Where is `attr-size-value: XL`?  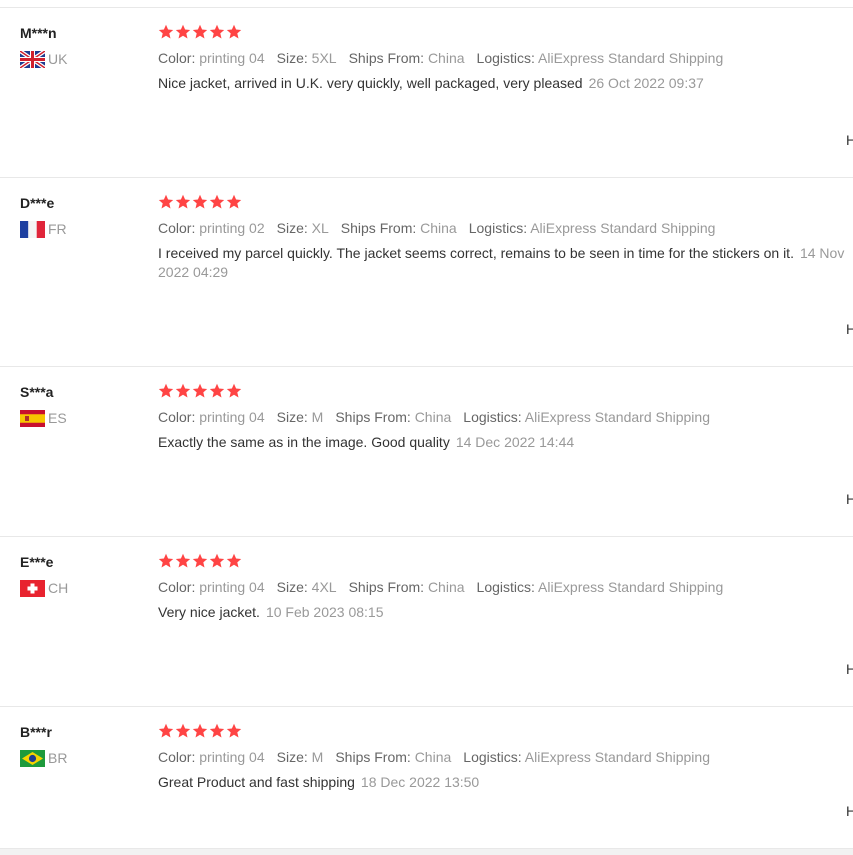 attr-size-value: XL is located at coordinates (320, 228).